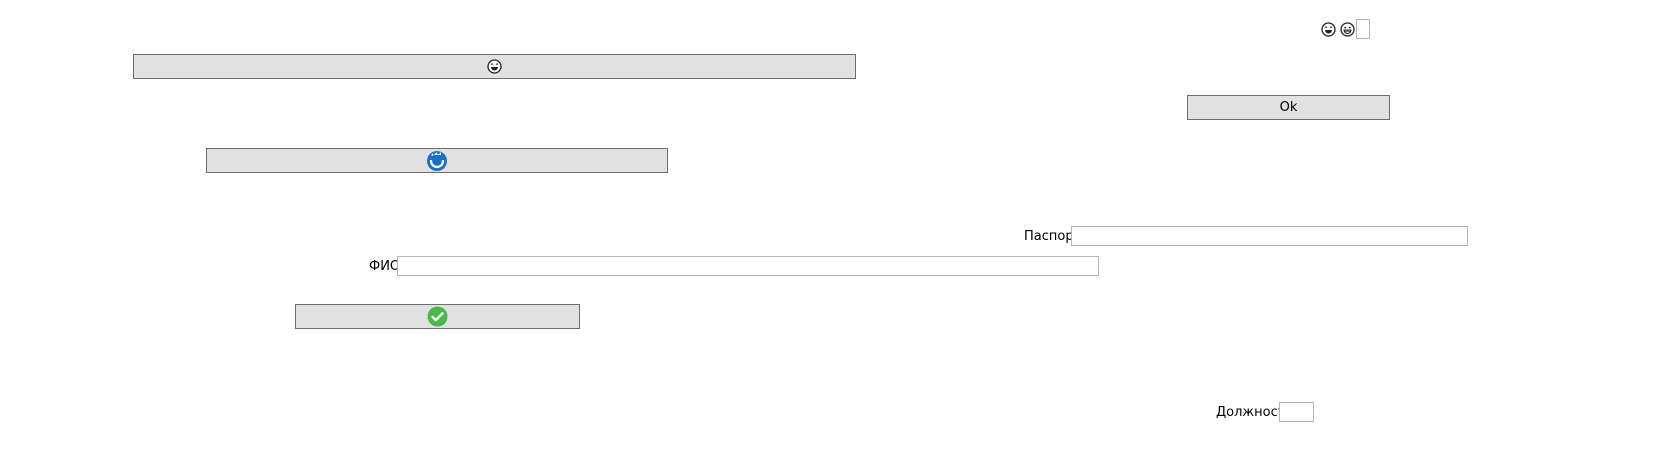 The image size is (1677, 465). Describe the element at coordinates (1296, 412) in the screenshot. I see `position-input` at that location.